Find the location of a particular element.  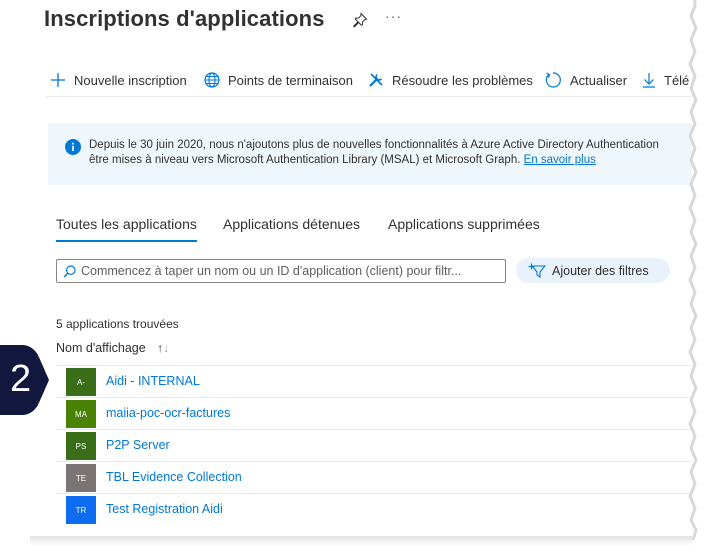

tab-all-applications: Toutes les applications is located at coordinates (126, 229).